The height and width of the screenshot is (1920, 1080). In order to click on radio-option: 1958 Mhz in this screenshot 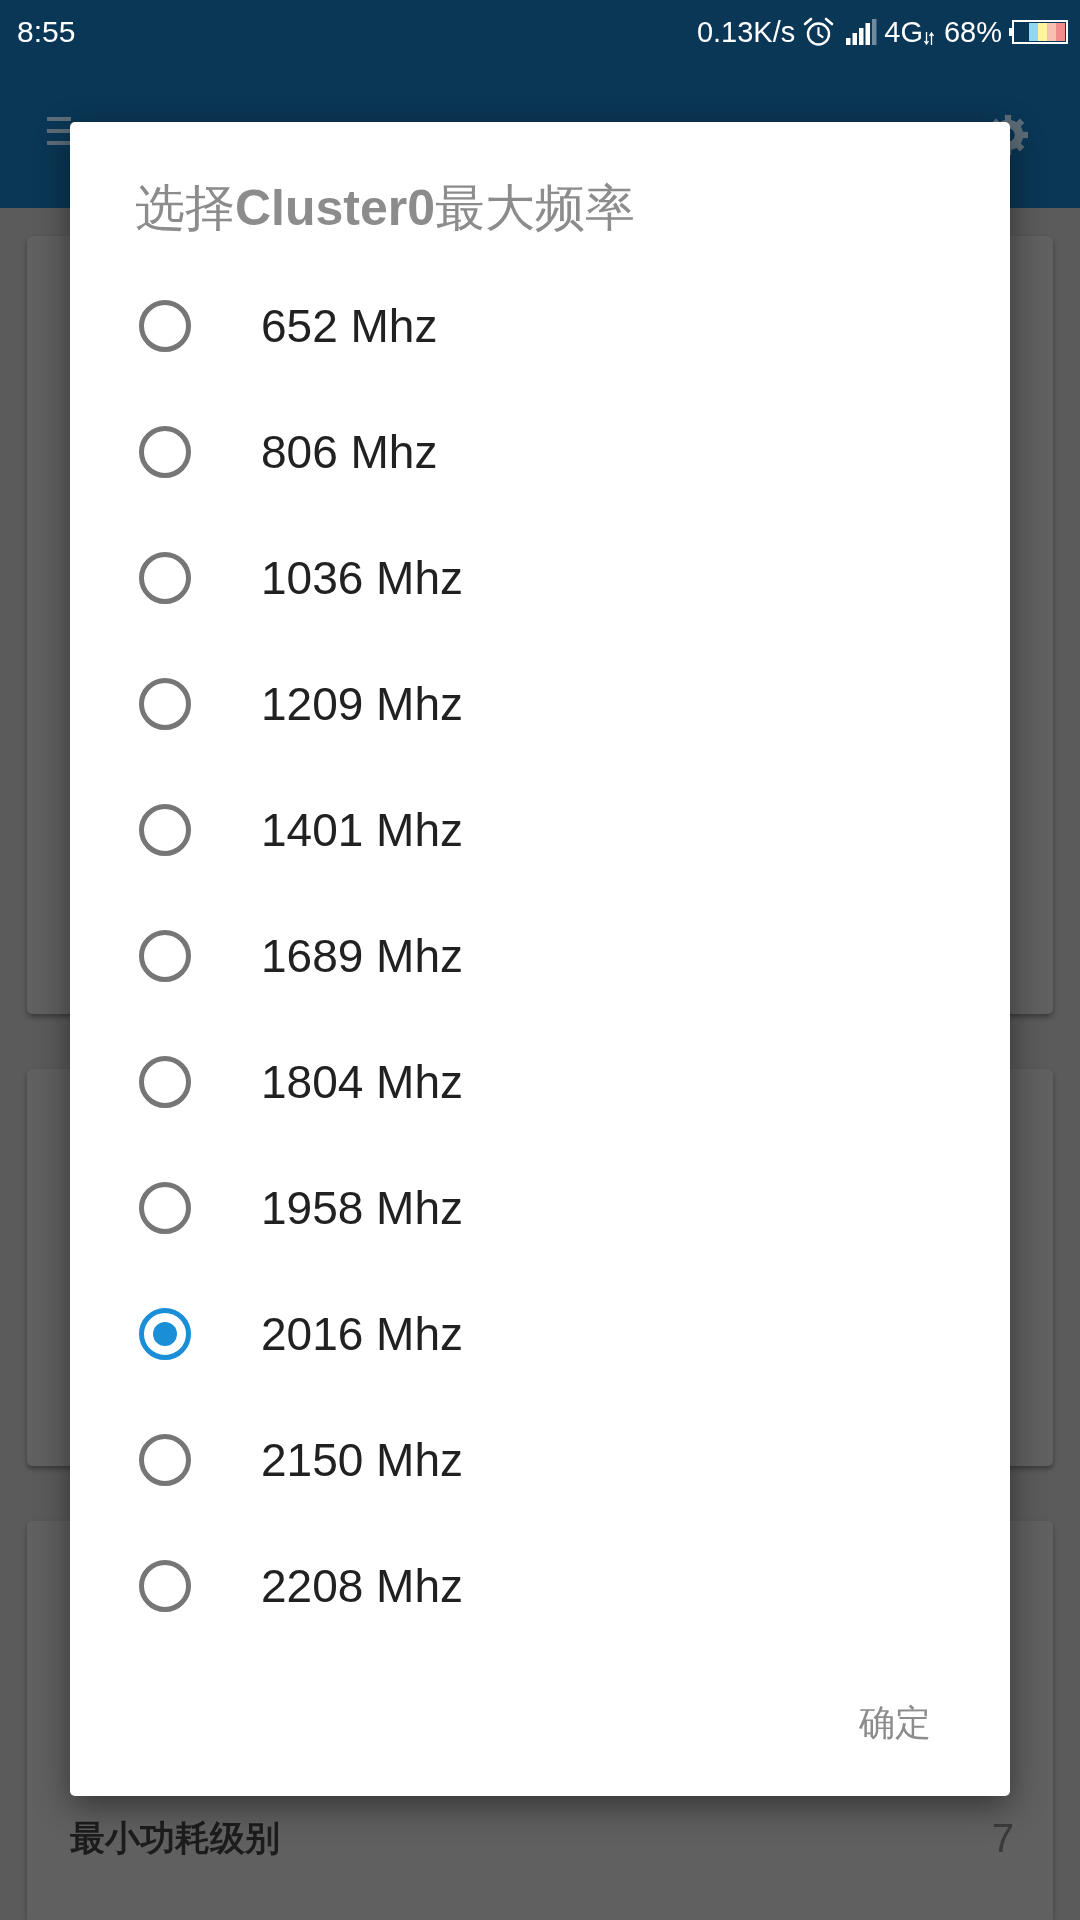, I will do `click(540, 1208)`.